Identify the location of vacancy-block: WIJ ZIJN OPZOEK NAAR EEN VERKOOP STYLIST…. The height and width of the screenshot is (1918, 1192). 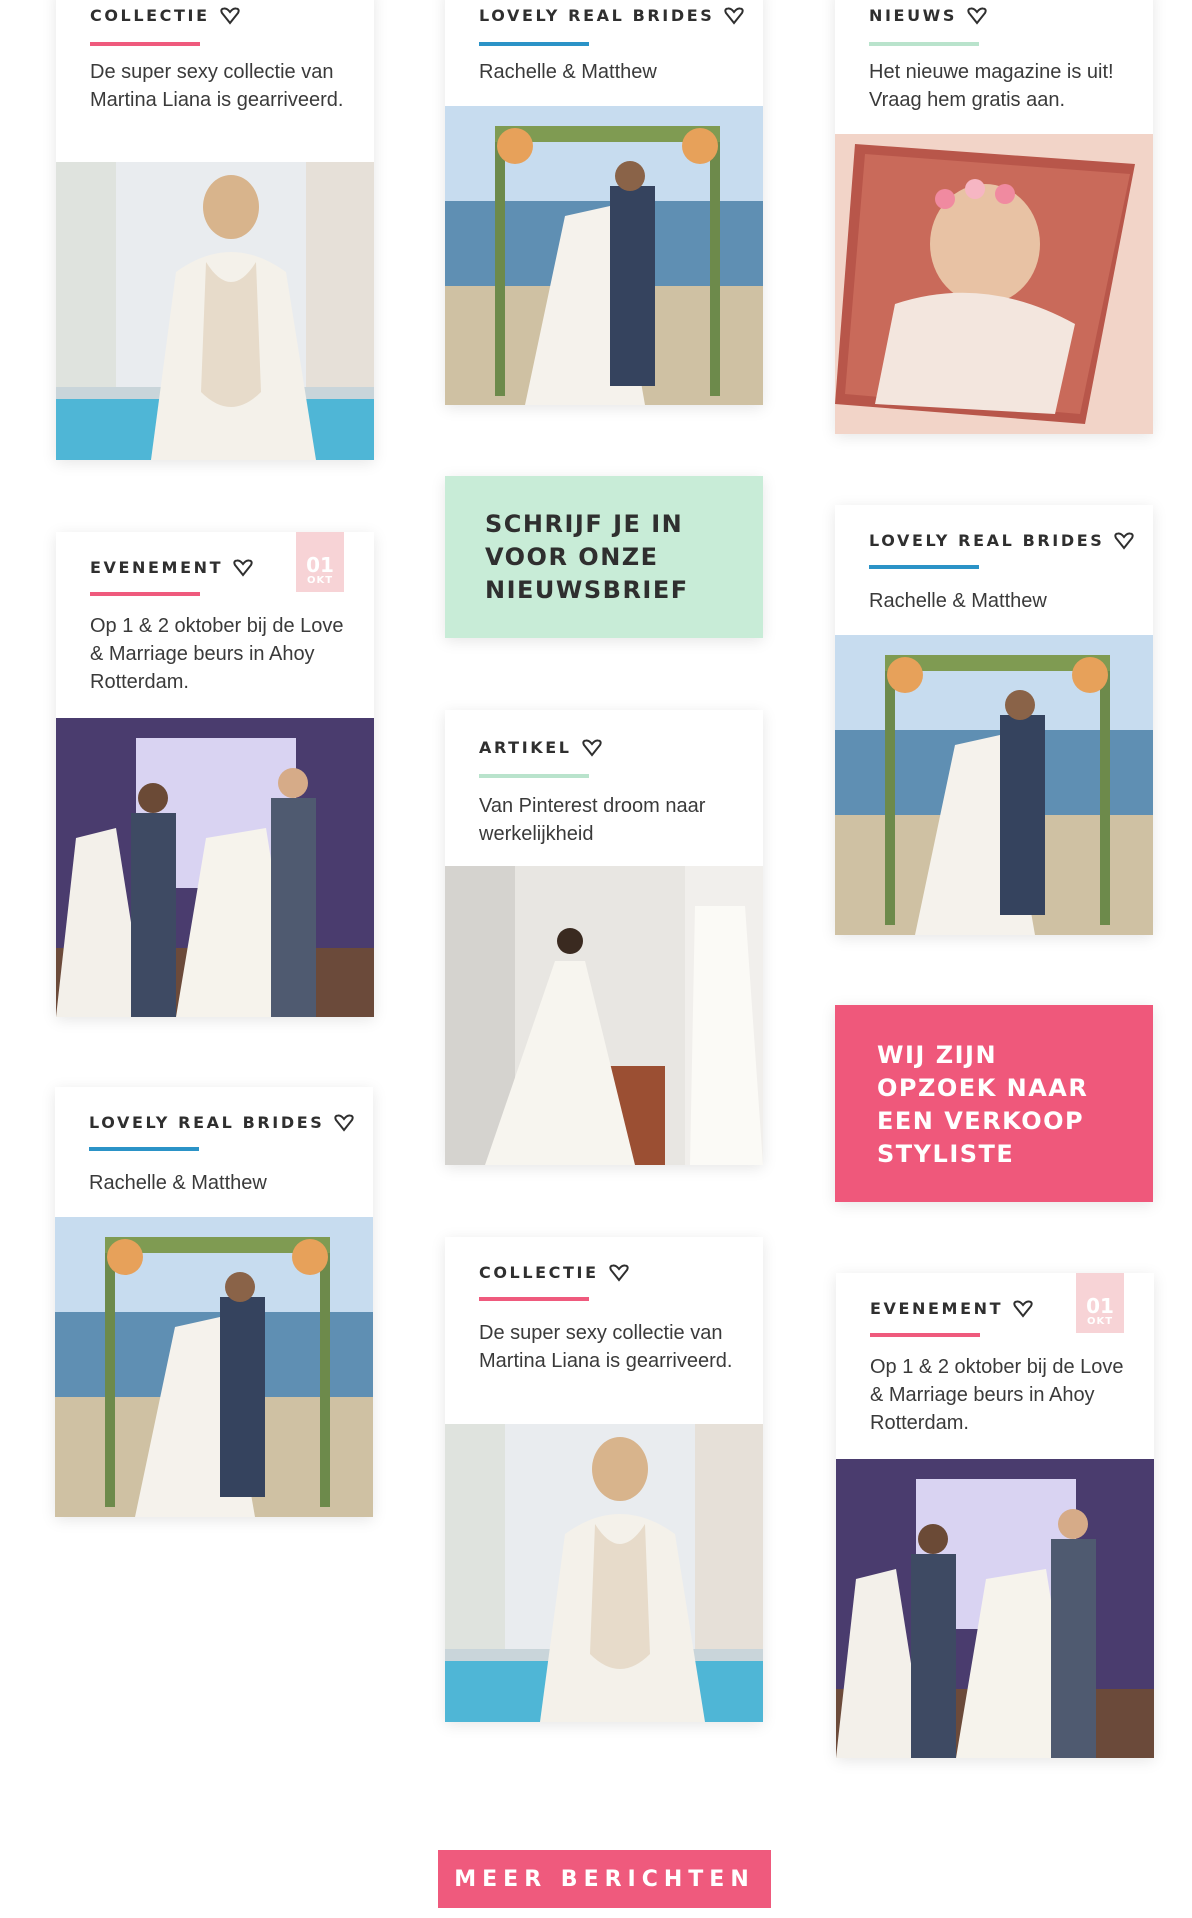
(994, 1103).